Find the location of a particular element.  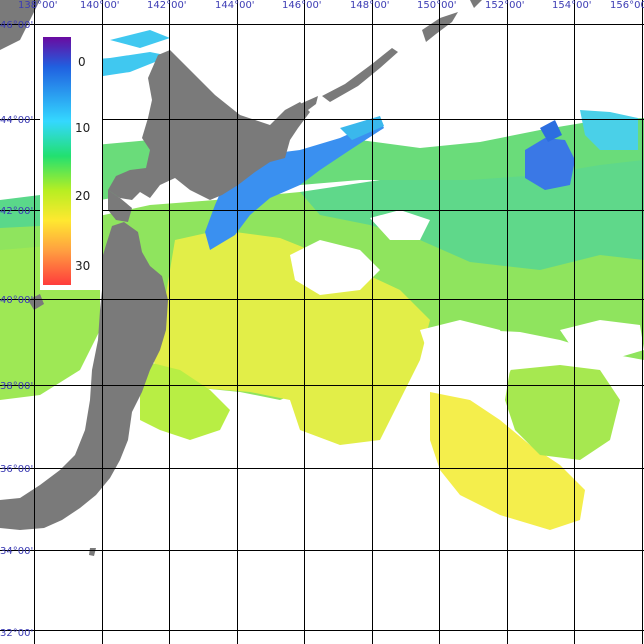

colorbar-tick-0: 0 is located at coordinates (82, 62).